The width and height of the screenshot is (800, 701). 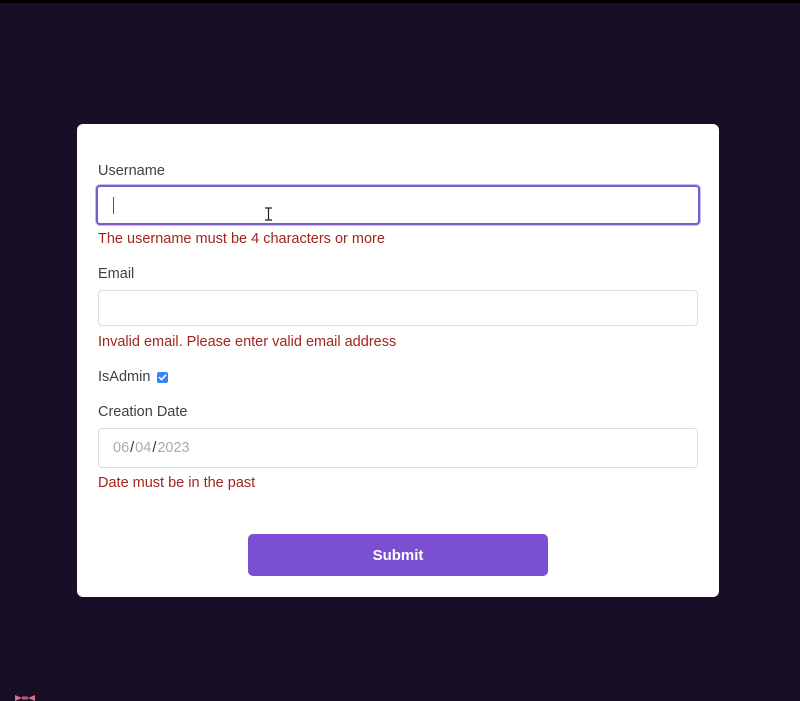 What do you see at coordinates (398, 308) in the screenshot?
I see `email-input` at bounding box center [398, 308].